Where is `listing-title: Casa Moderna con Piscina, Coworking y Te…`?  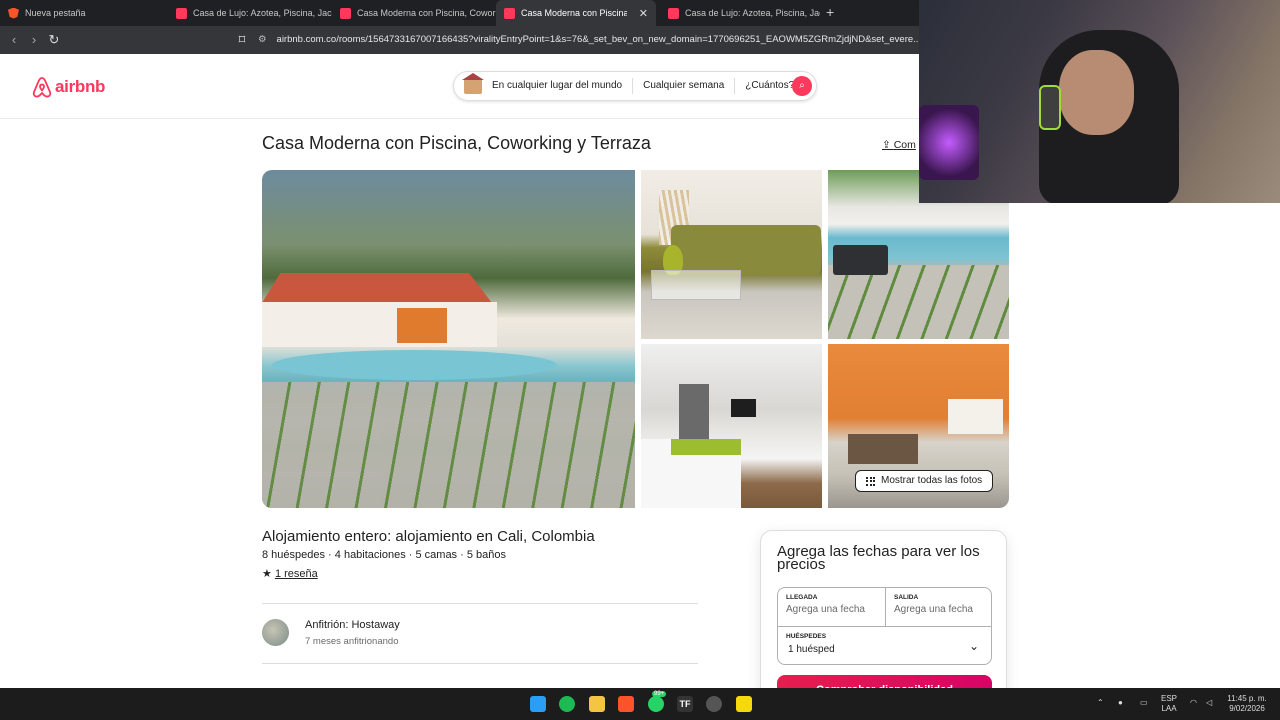
listing-title: Casa Moderna con Piscina, Coworking y Te… is located at coordinates (456, 143).